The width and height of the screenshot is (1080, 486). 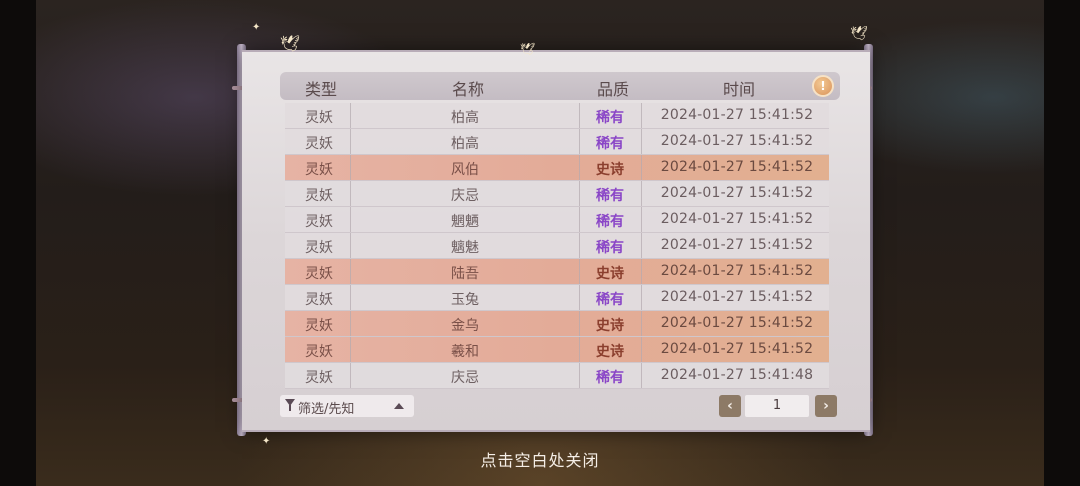 What do you see at coordinates (557, 350) in the screenshot?
I see `table-row: 灵妖 羲和 史诗 2024-01-27 15:41:52` at bounding box center [557, 350].